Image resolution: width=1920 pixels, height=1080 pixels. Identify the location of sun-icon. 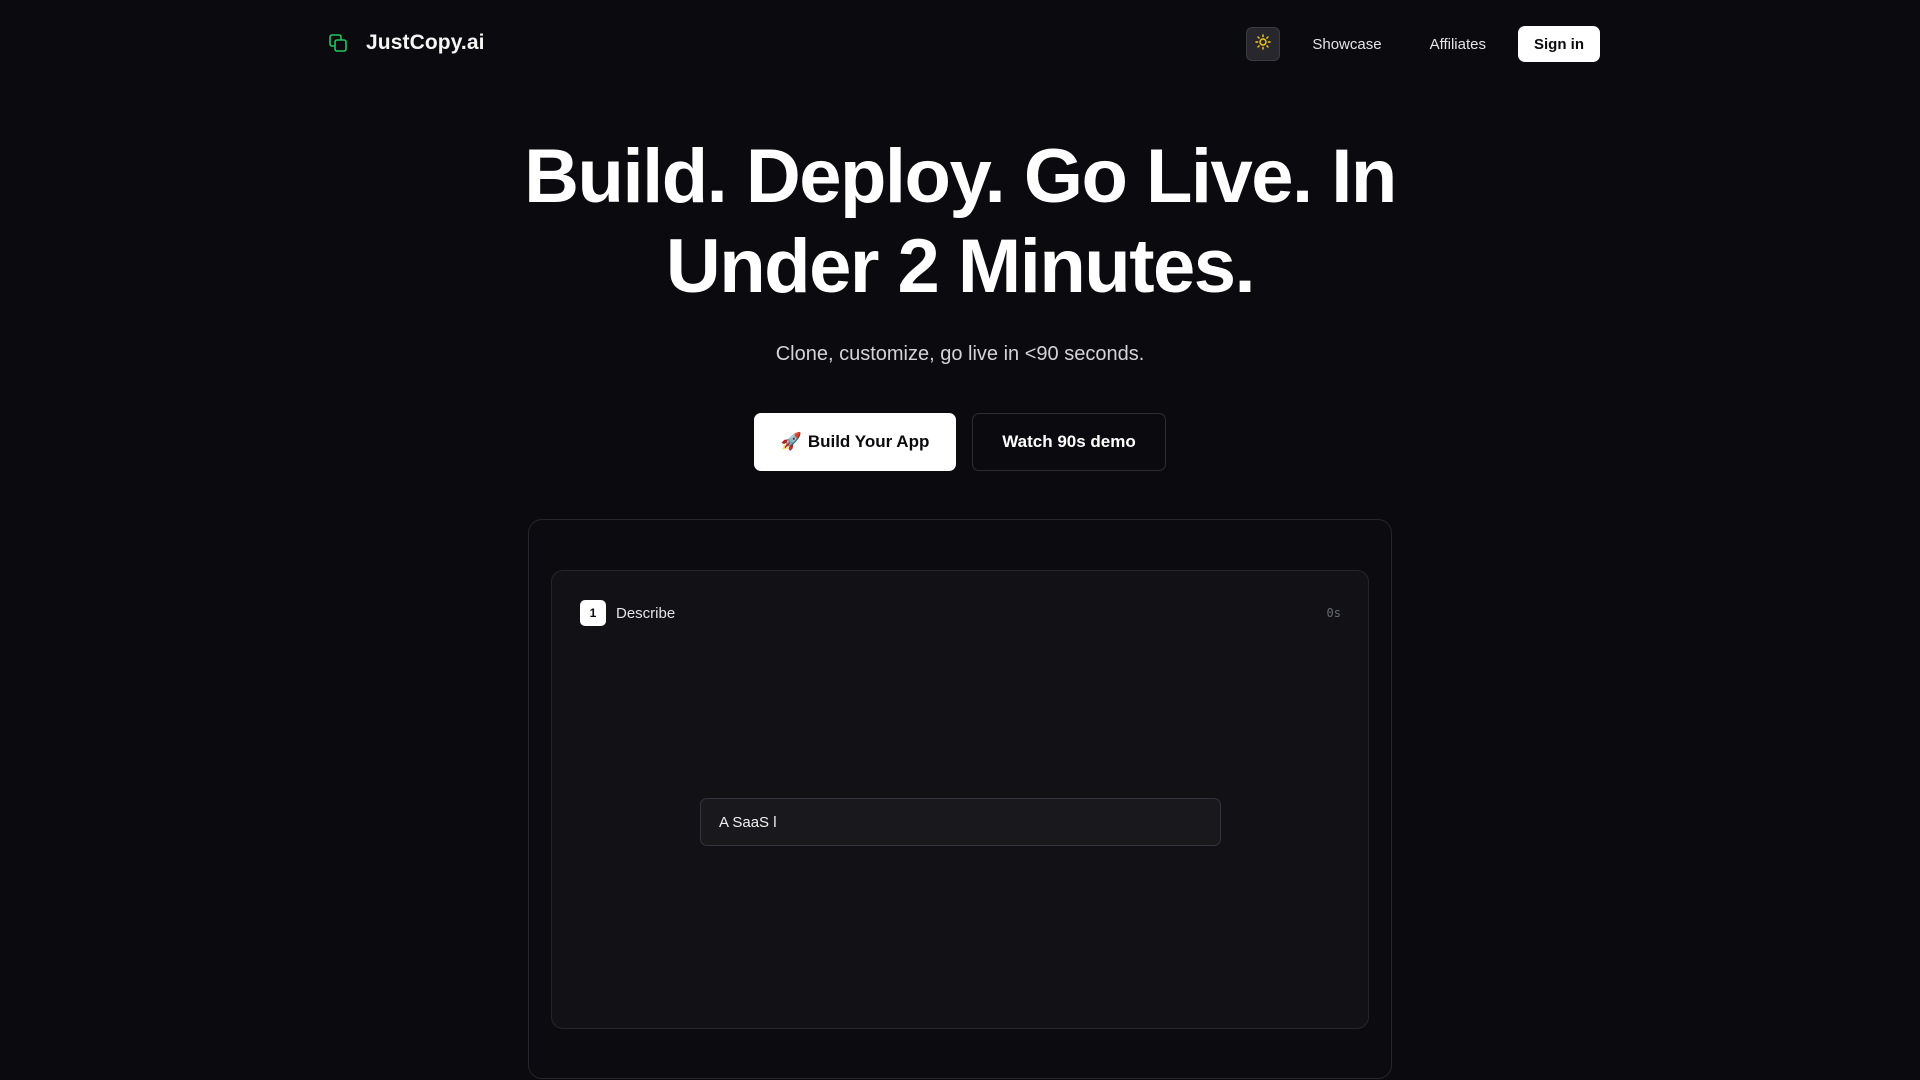
(1263, 44).